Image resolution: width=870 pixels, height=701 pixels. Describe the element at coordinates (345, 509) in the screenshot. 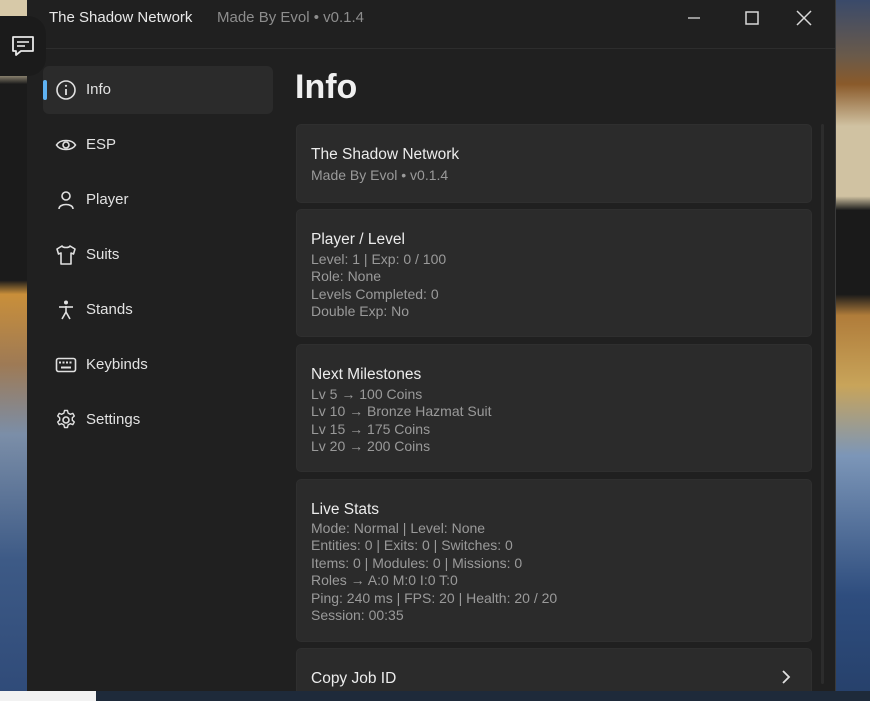

I see `card-title: Live Stats` at that location.